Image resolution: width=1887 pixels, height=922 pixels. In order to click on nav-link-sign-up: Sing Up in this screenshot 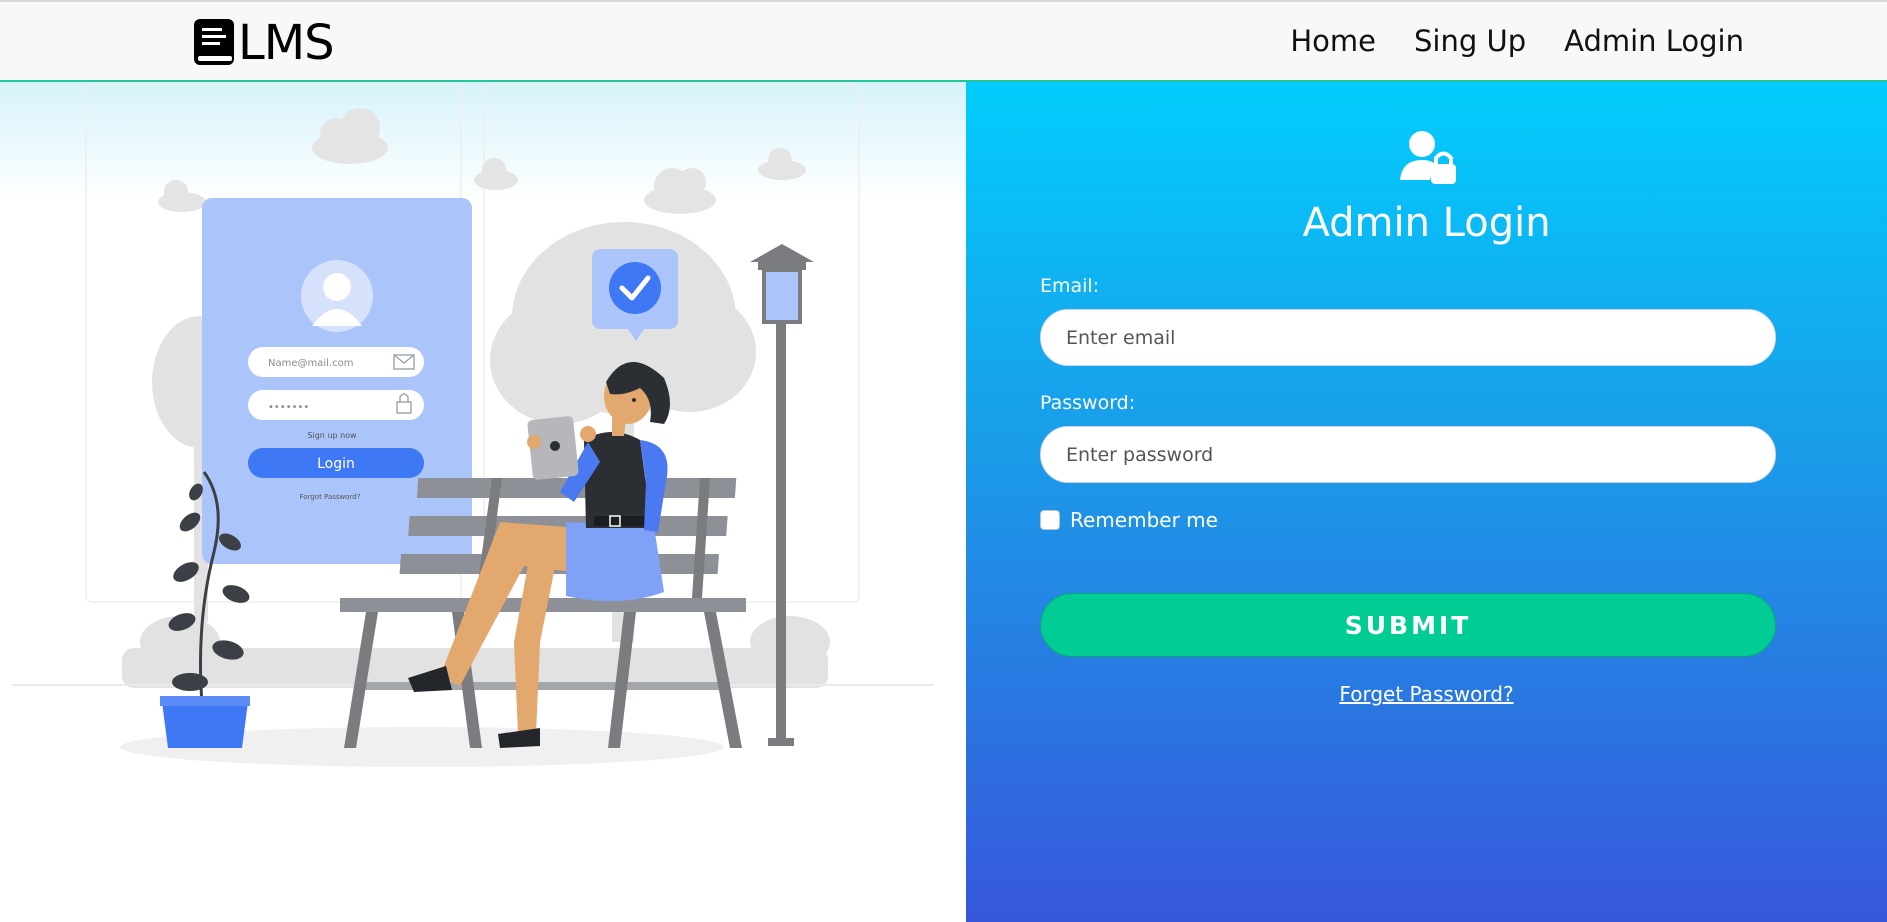, I will do `click(1470, 41)`.